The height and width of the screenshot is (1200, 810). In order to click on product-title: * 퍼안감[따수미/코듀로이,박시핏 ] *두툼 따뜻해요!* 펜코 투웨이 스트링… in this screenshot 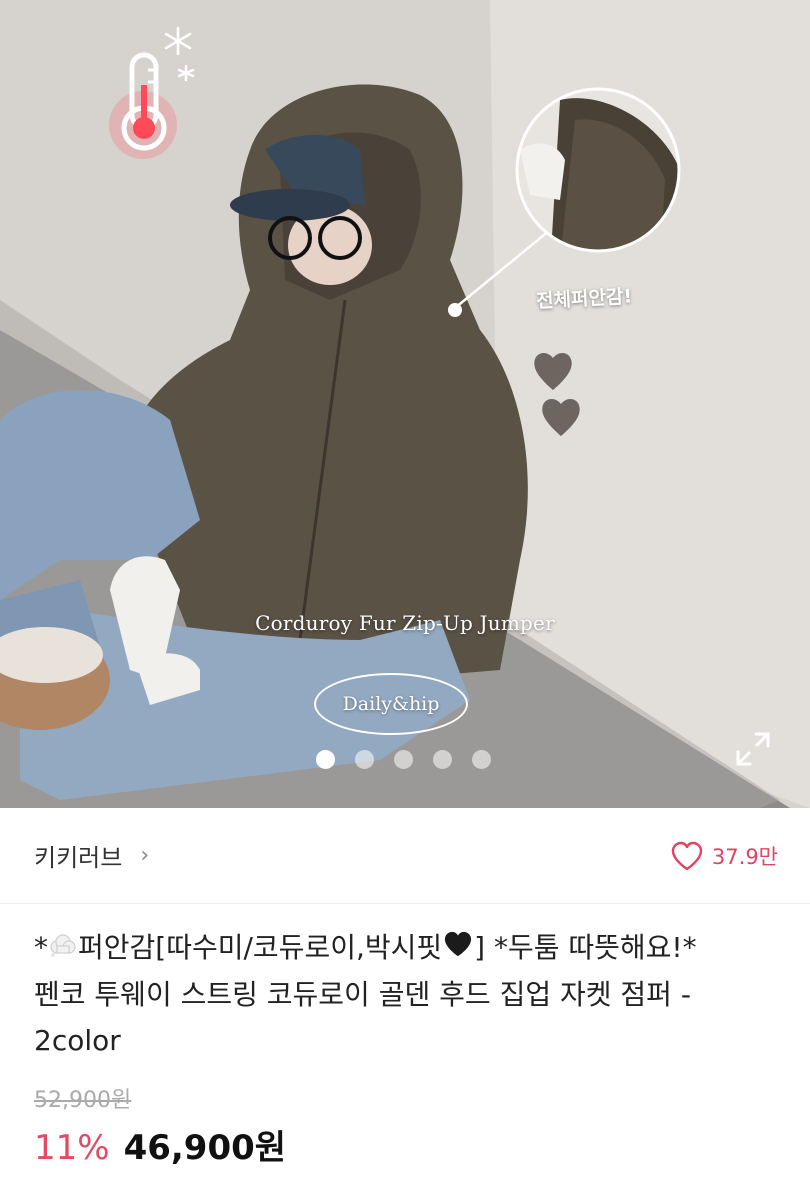, I will do `click(406, 994)`.